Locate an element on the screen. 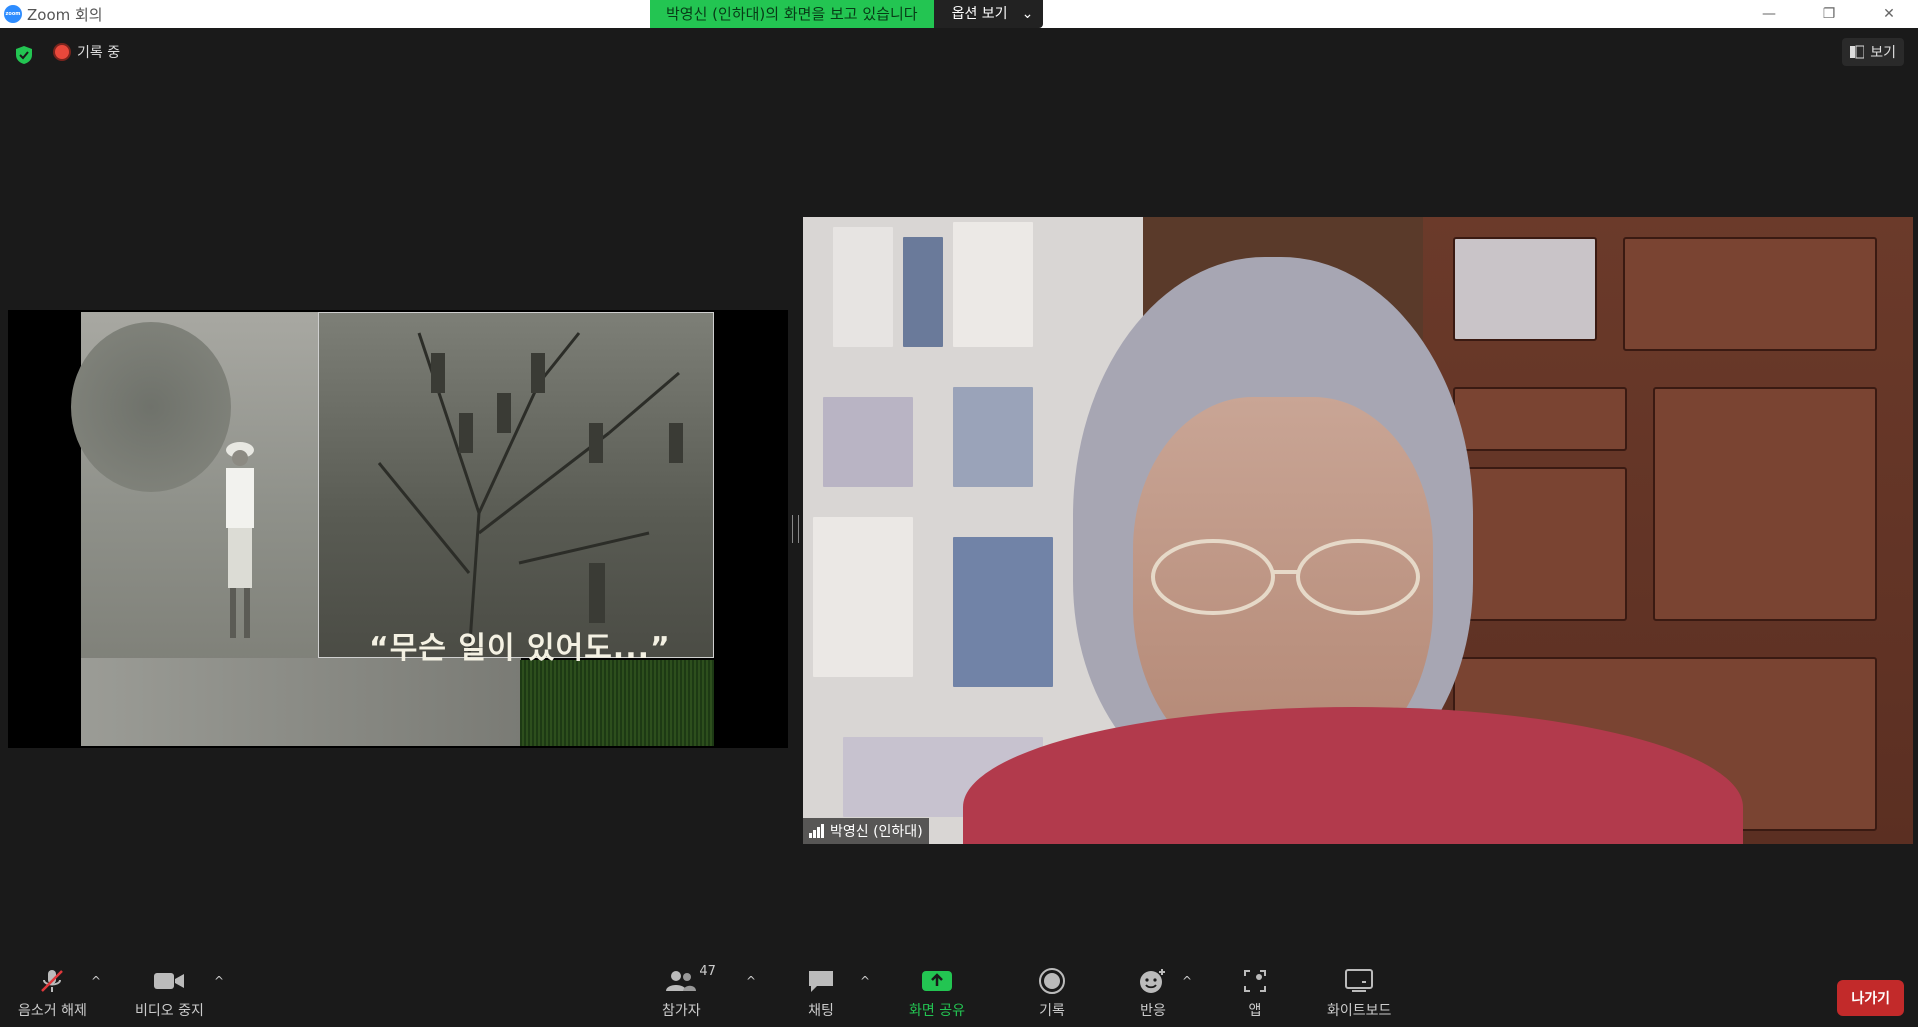 This screenshot has width=1918, height=1027. participants-options-caret-icon: ^ is located at coordinates (751, 981).